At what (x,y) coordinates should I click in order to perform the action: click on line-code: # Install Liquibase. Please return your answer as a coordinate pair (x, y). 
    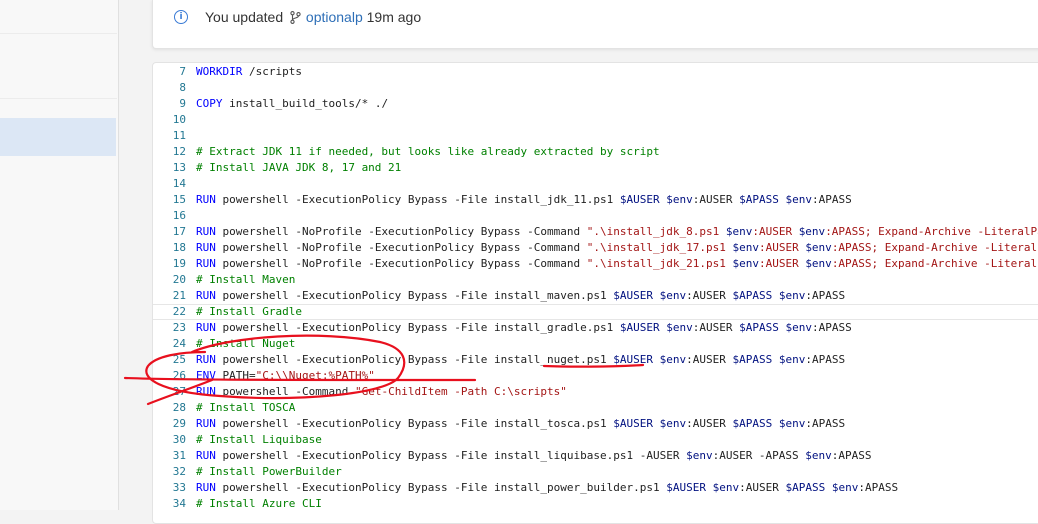
    Looking at the image, I should click on (259, 440).